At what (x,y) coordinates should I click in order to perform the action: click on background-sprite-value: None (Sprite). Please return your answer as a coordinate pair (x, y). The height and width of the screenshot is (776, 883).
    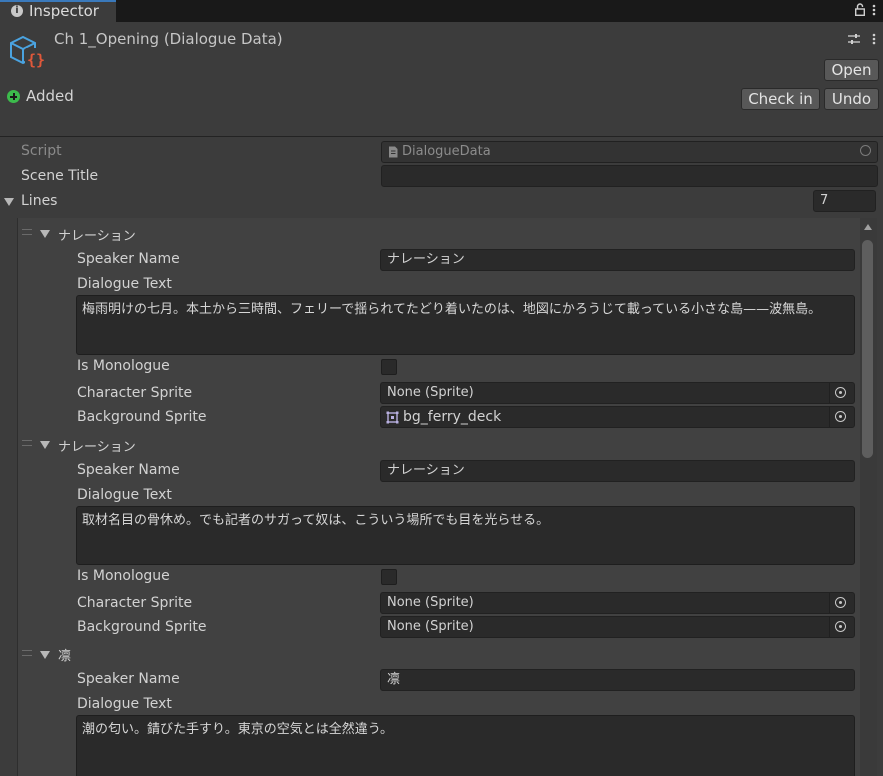
    Looking at the image, I should click on (430, 626).